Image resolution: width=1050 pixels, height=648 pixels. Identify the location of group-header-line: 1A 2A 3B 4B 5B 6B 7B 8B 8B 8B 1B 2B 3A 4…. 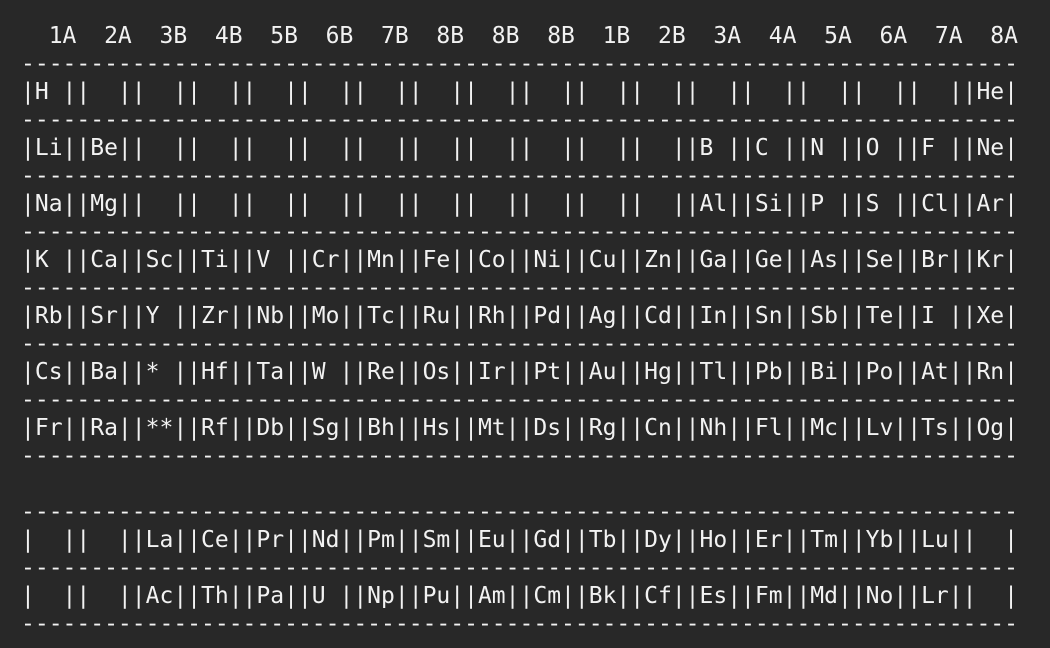
(519, 36).